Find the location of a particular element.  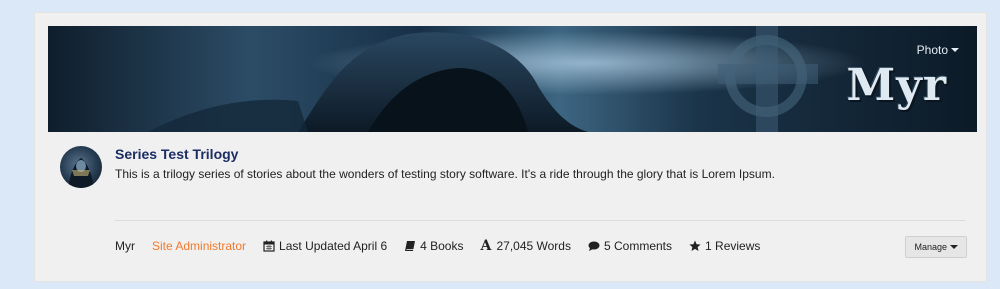

word-count: A 27,045 Words is located at coordinates (525, 246).